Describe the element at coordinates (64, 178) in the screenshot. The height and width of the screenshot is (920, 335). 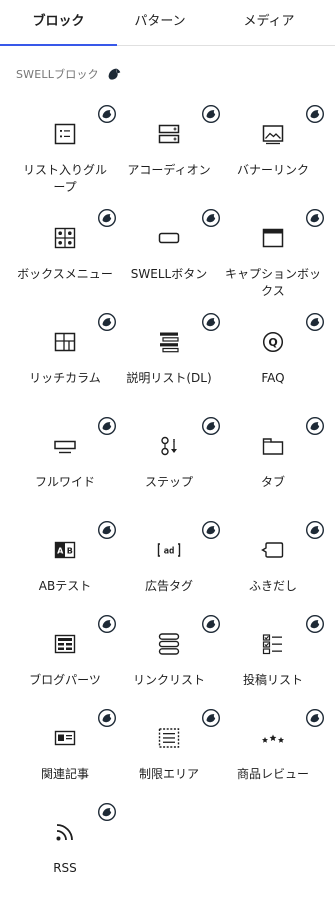
I see `block-label: リスト入りグループ` at that location.